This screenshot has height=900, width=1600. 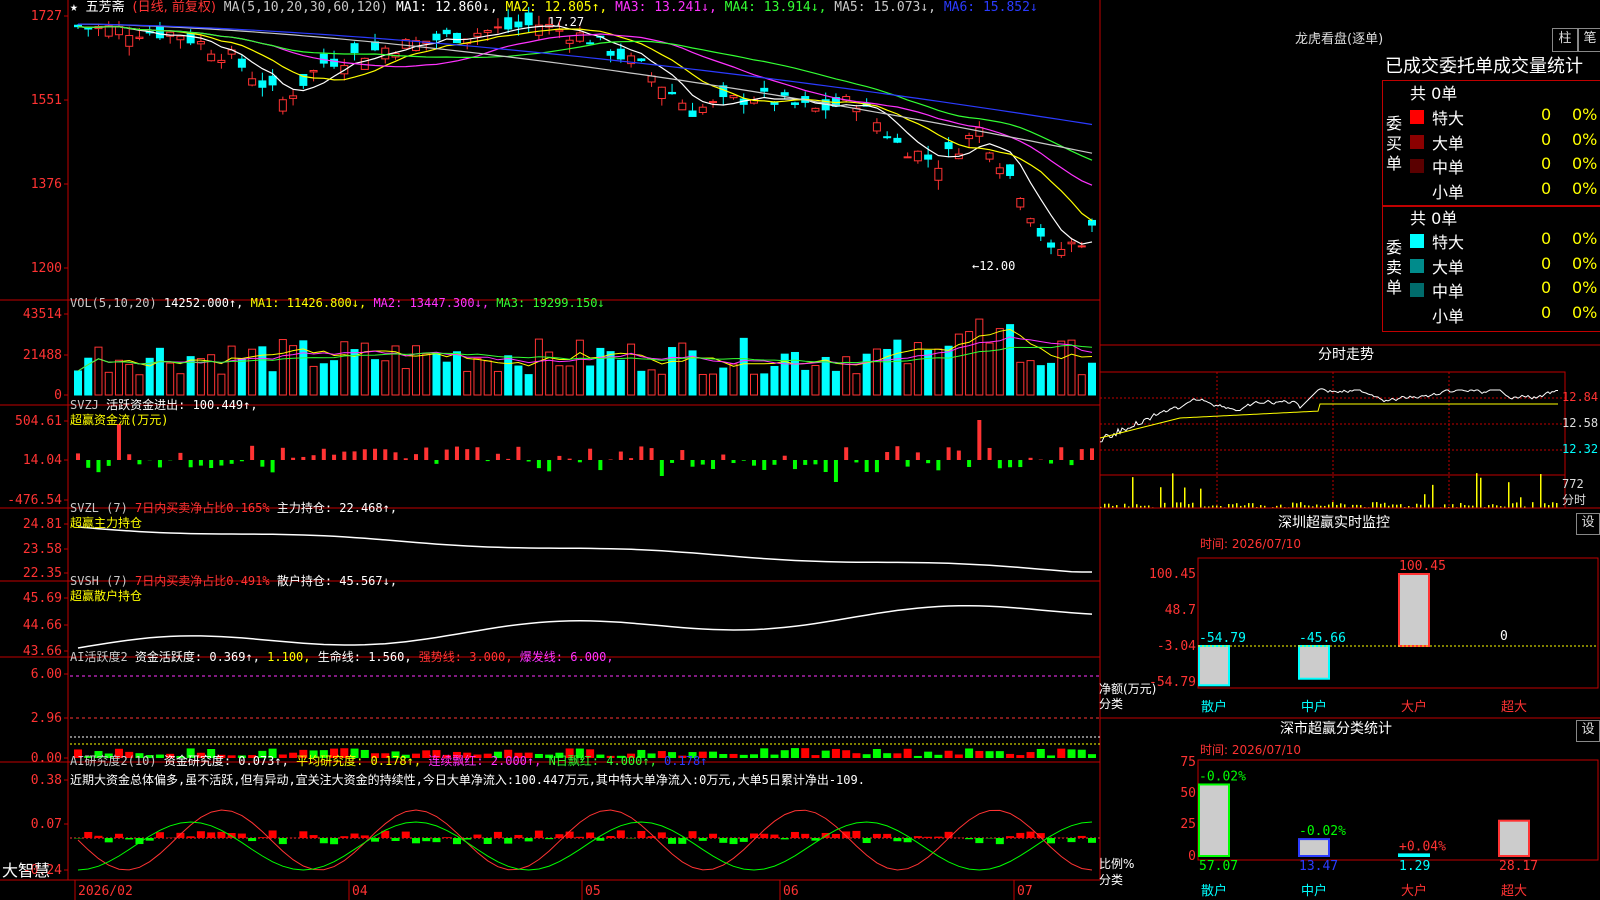 What do you see at coordinates (1218, 866) in the screenshot?
I see `classify-value-0: 57.07` at bounding box center [1218, 866].